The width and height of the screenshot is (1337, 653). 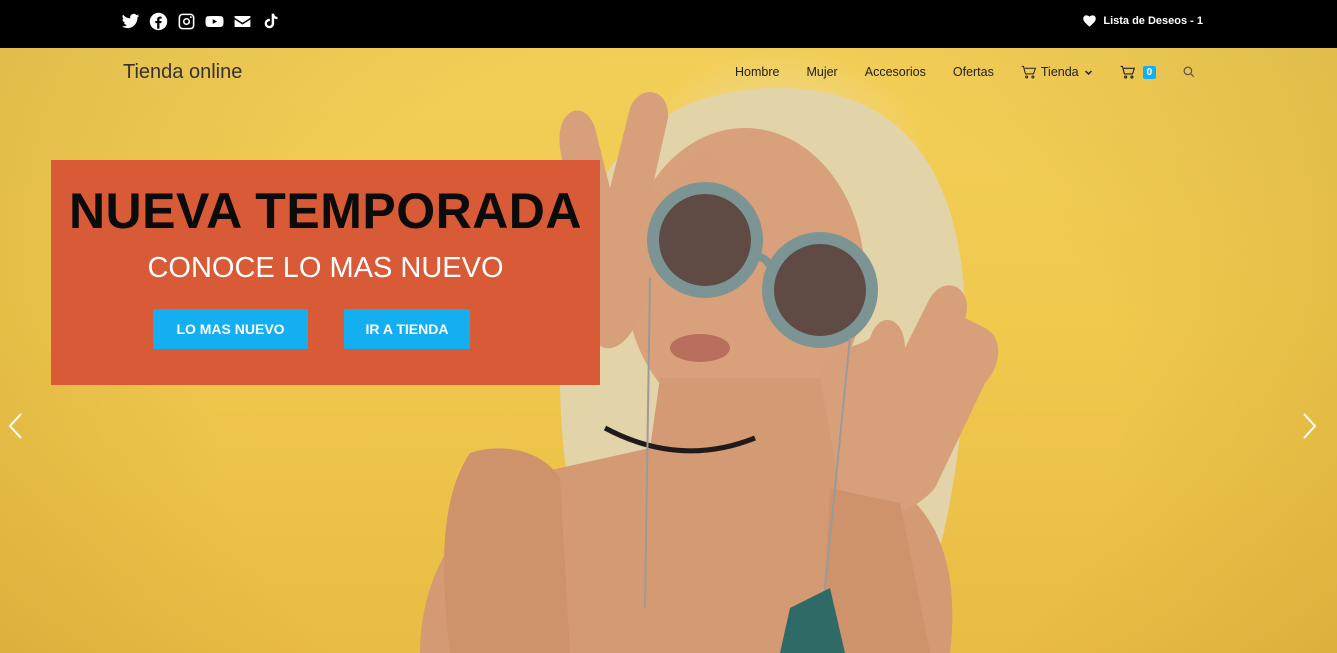 I want to click on heart-icon, so click(x=1090, y=21).